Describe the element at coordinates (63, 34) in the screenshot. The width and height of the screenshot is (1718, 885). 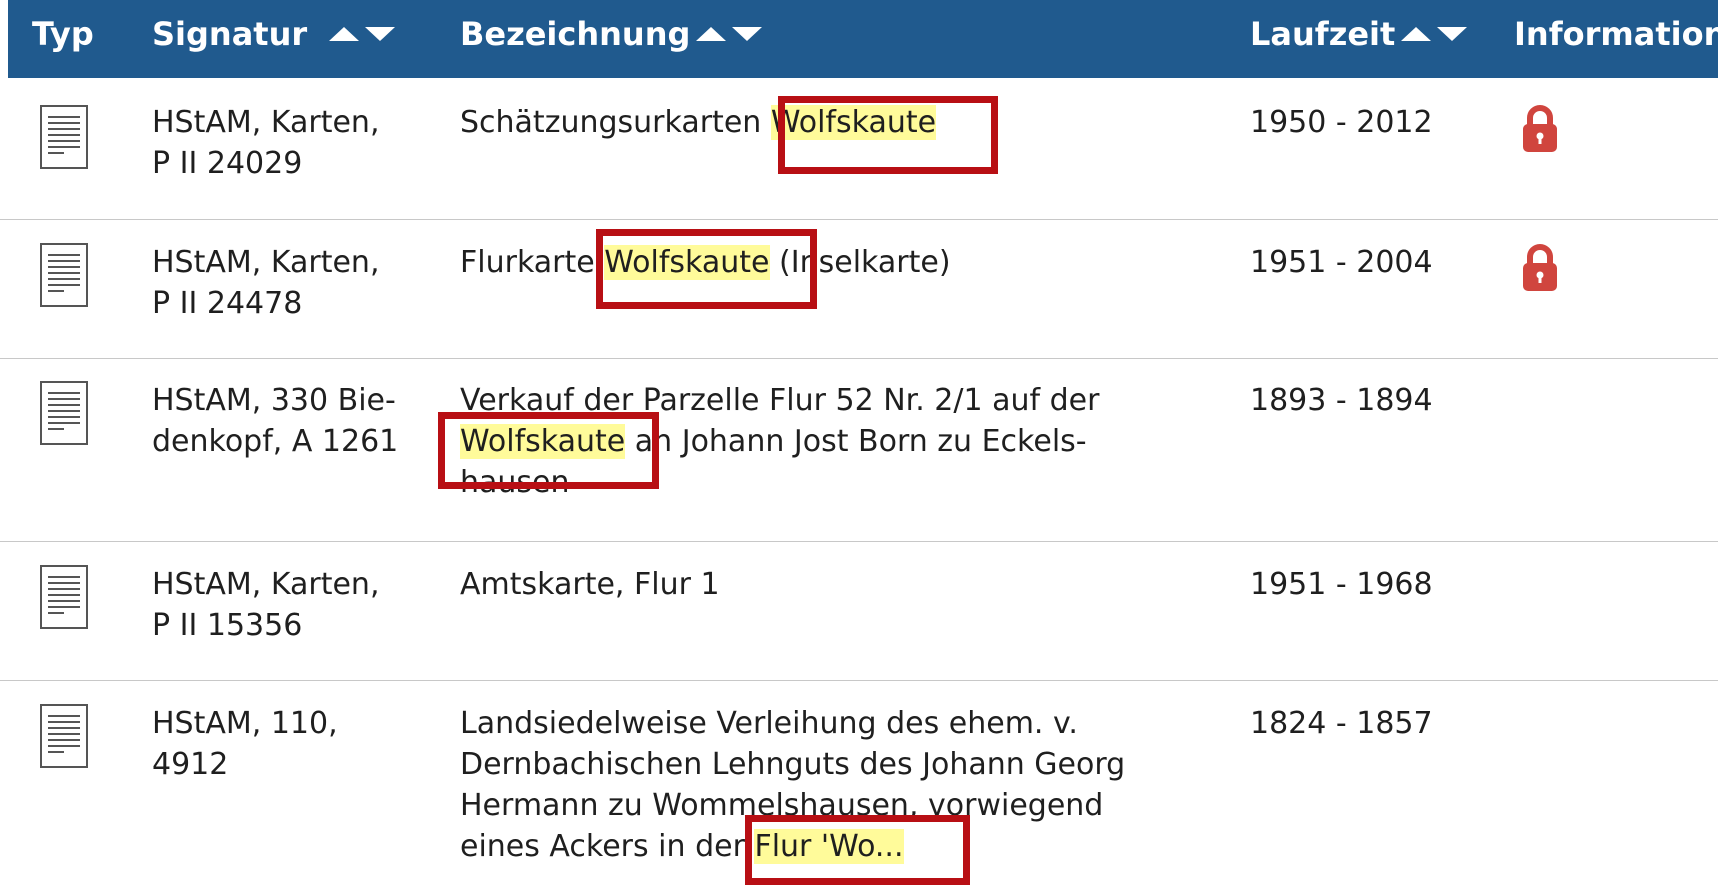
I see `column-header-typ: Typ` at that location.